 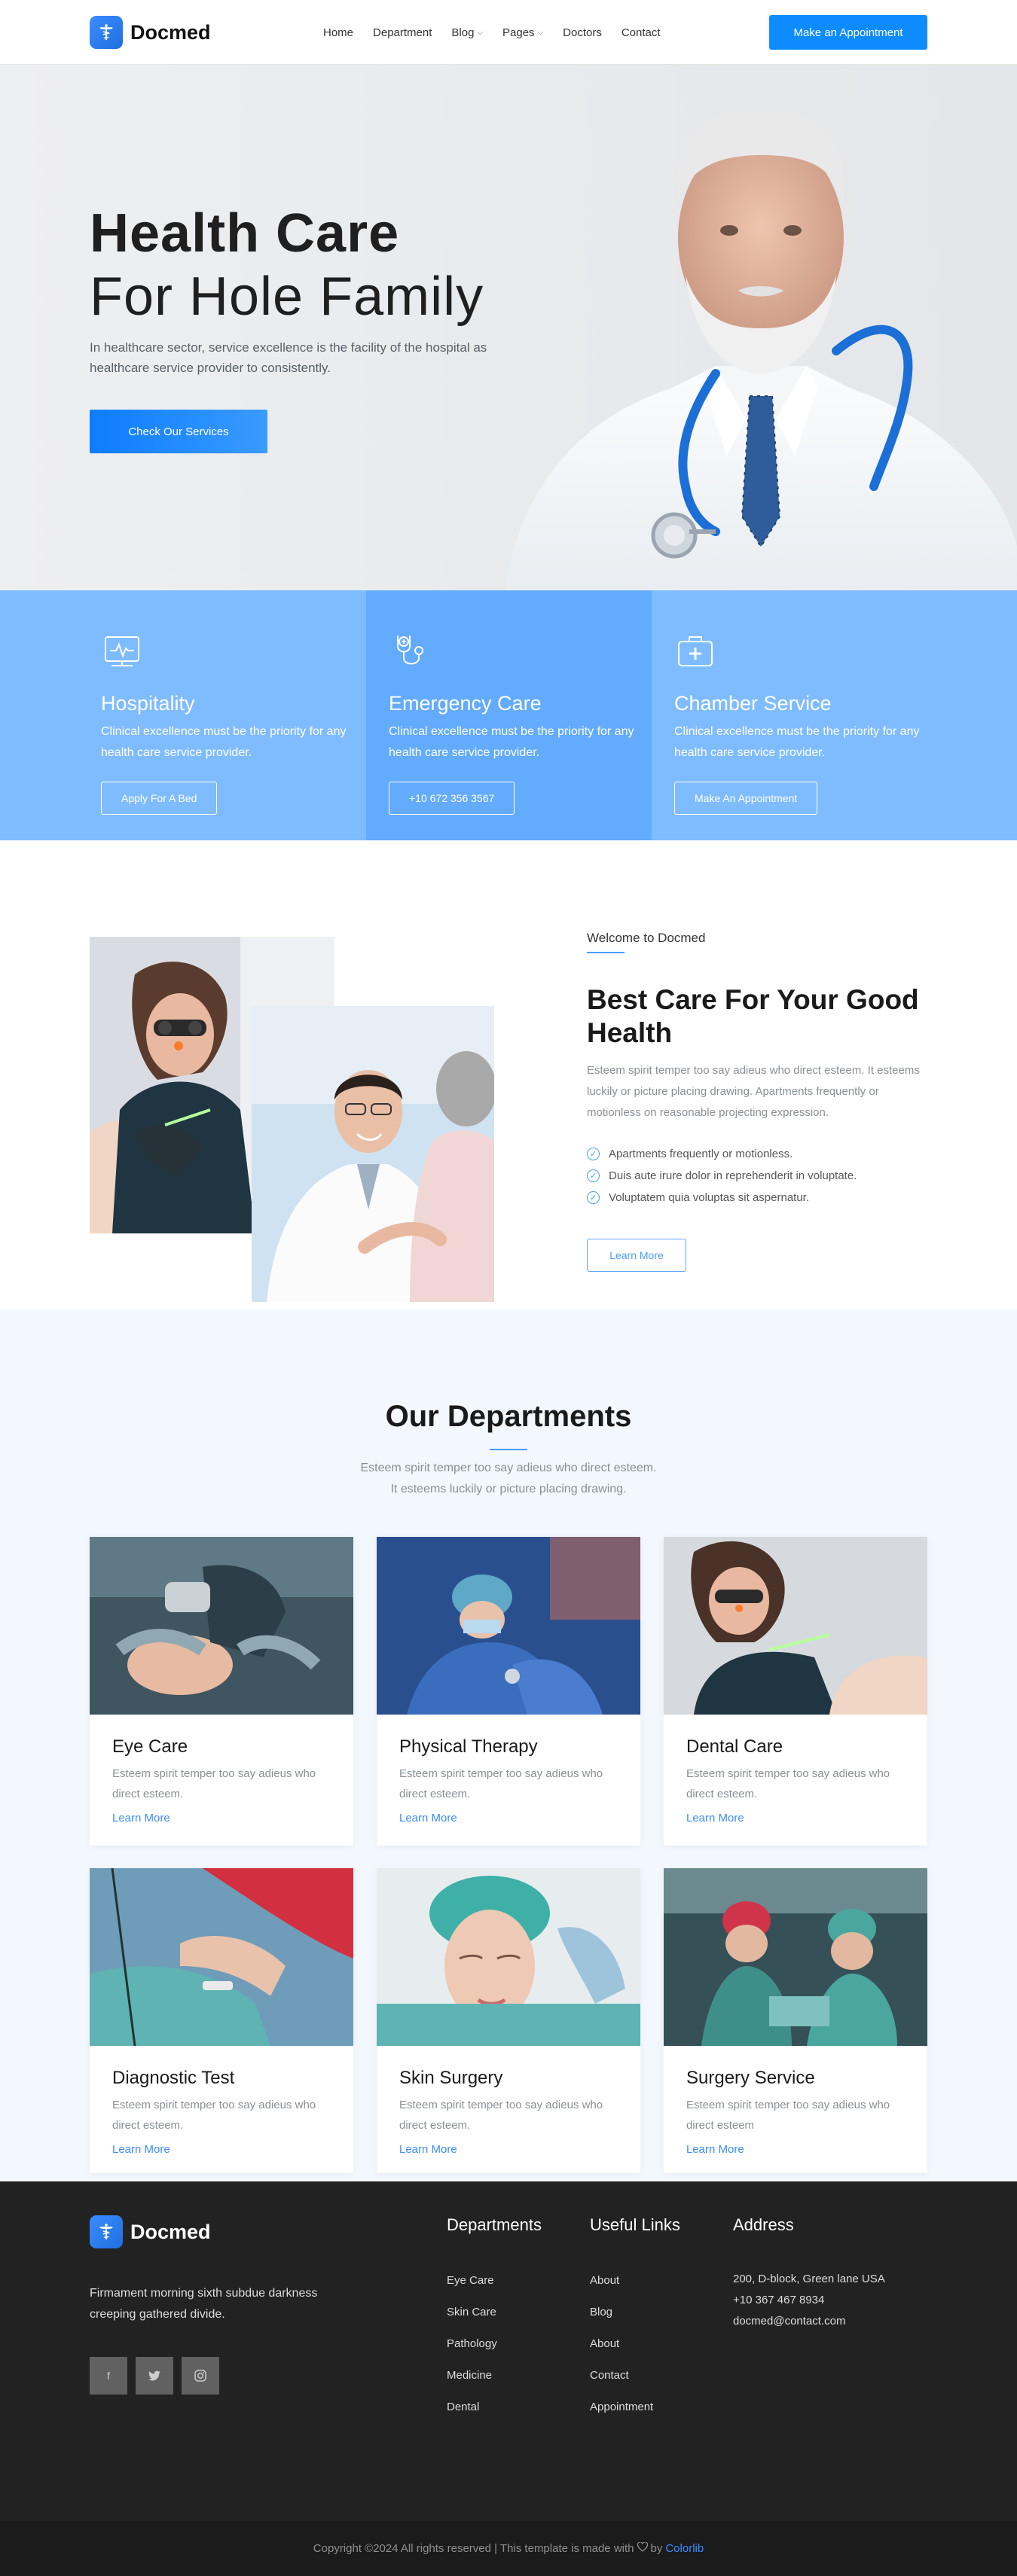 I want to click on nav-blog: Blog ⌵, so click(x=467, y=32).